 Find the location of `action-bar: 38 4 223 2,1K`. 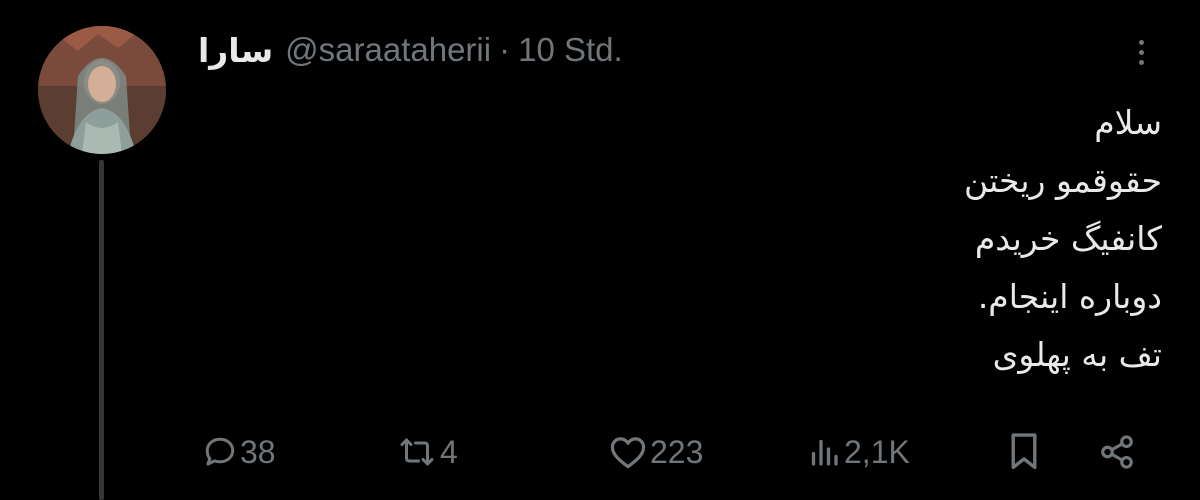

action-bar: 38 4 223 2,1K is located at coordinates (680, 452).